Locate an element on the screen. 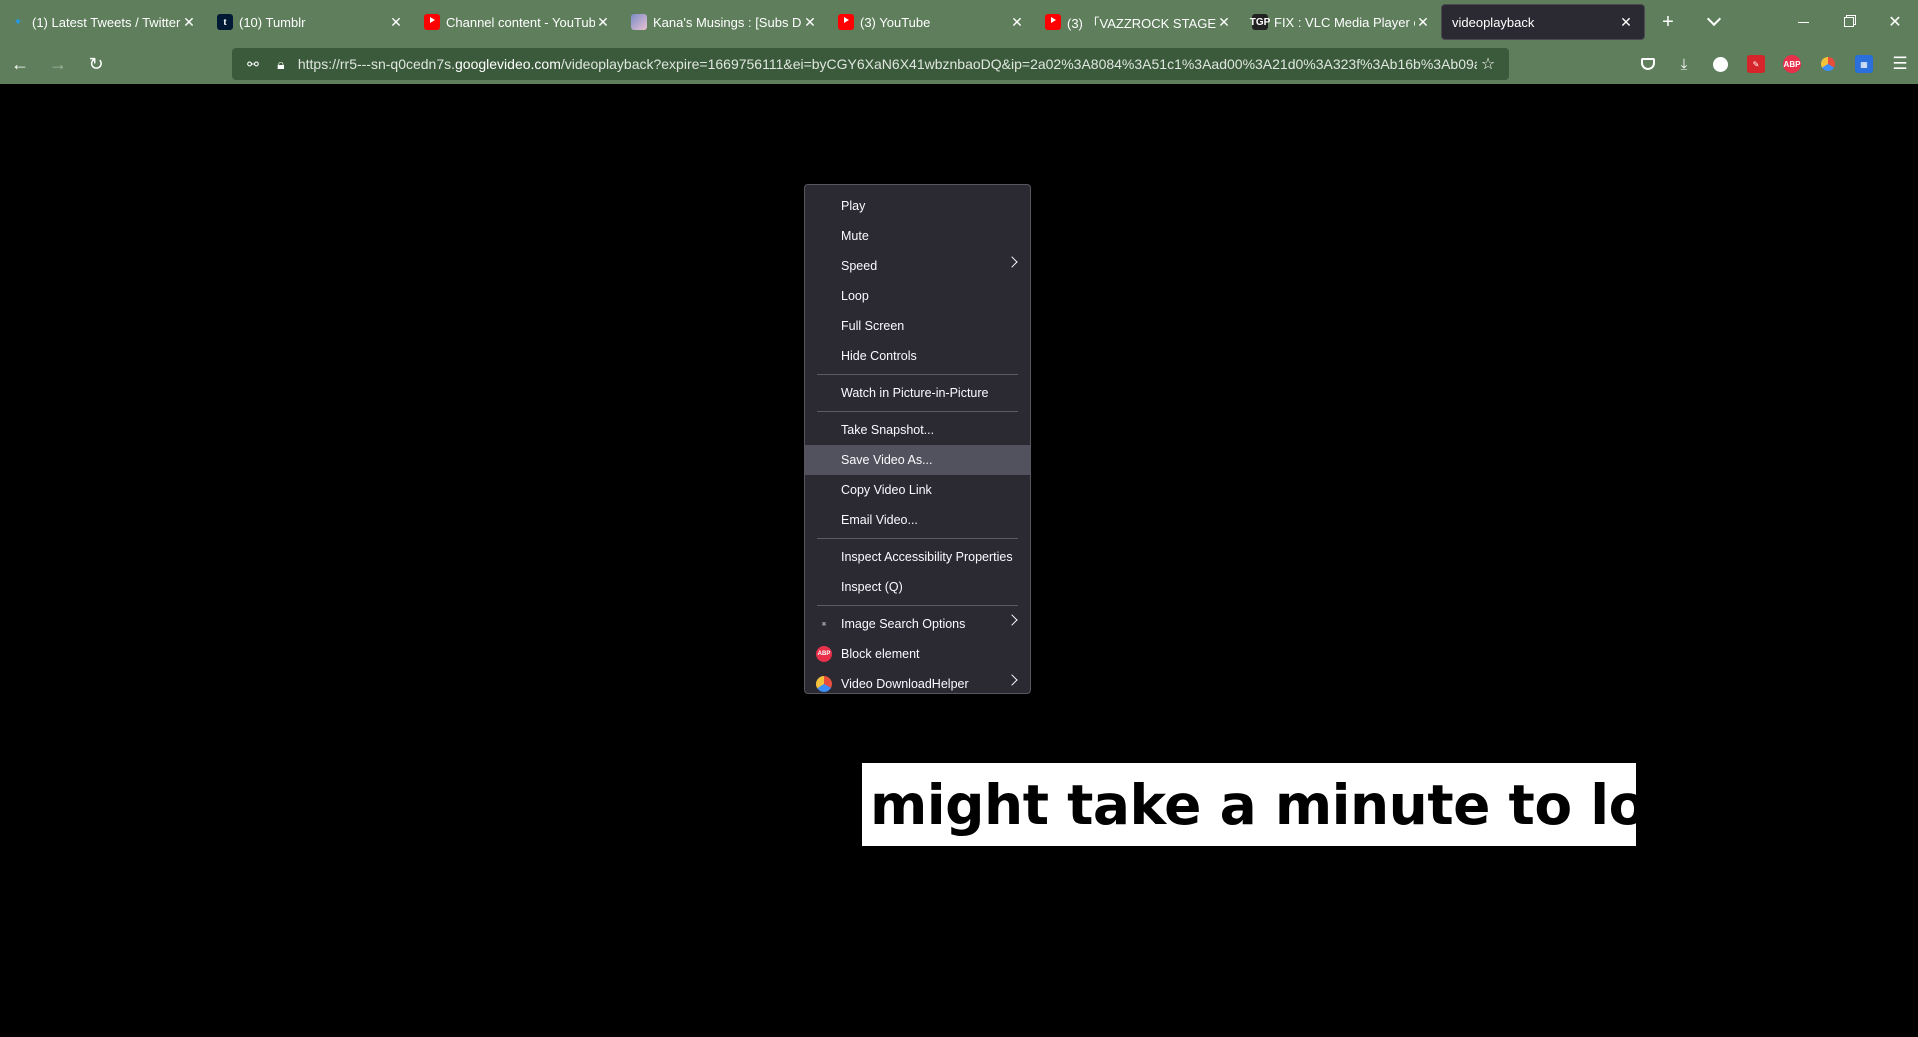 The height and width of the screenshot is (1037, 1918). restore-button is located at coordinates (1849, 22).